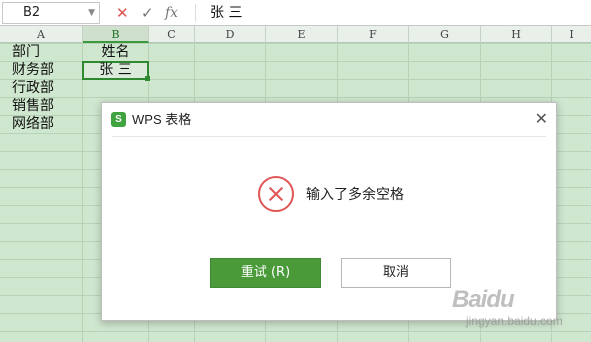 This screenshot has height=342, width=591. What do you see at coordinates (276, 194) in the screenshot?
I see `error-circle-icon` at bounding box center [276, 194].